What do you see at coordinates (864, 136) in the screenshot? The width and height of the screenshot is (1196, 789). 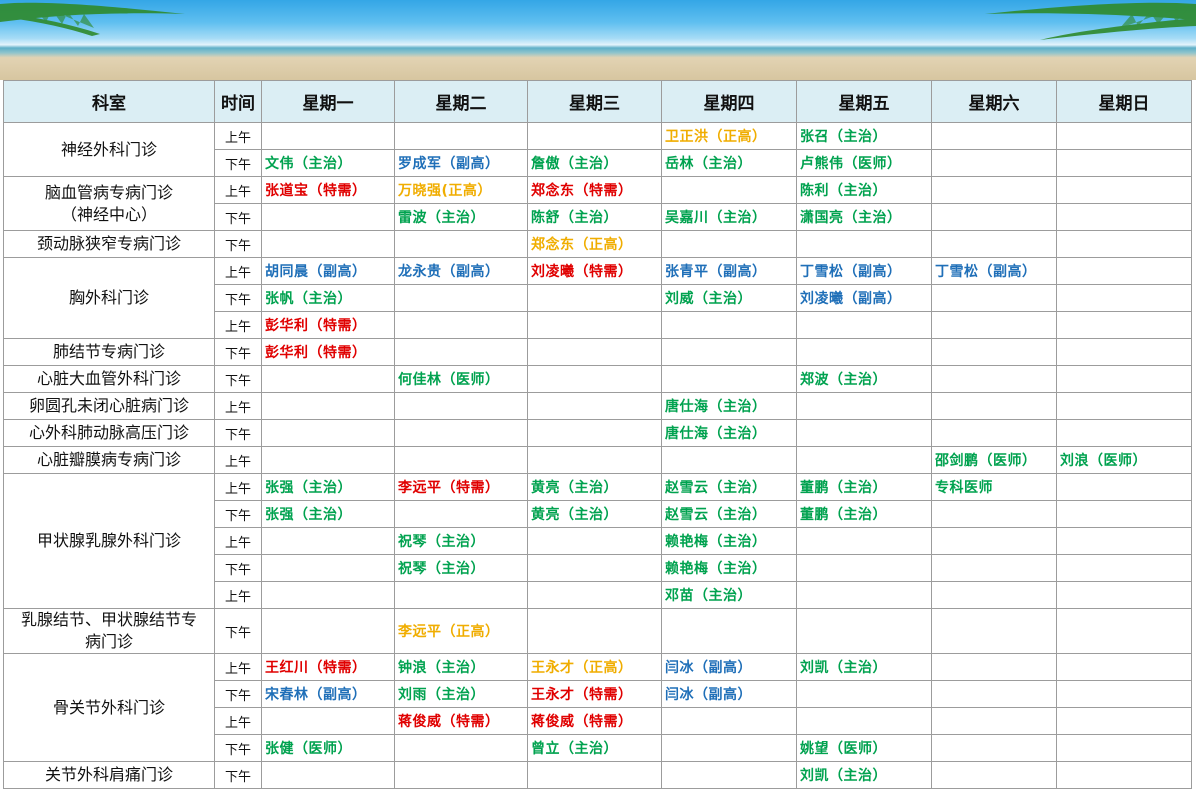 I see `doctor-cell: 张召（主治）` at bounding box center [864, 136].